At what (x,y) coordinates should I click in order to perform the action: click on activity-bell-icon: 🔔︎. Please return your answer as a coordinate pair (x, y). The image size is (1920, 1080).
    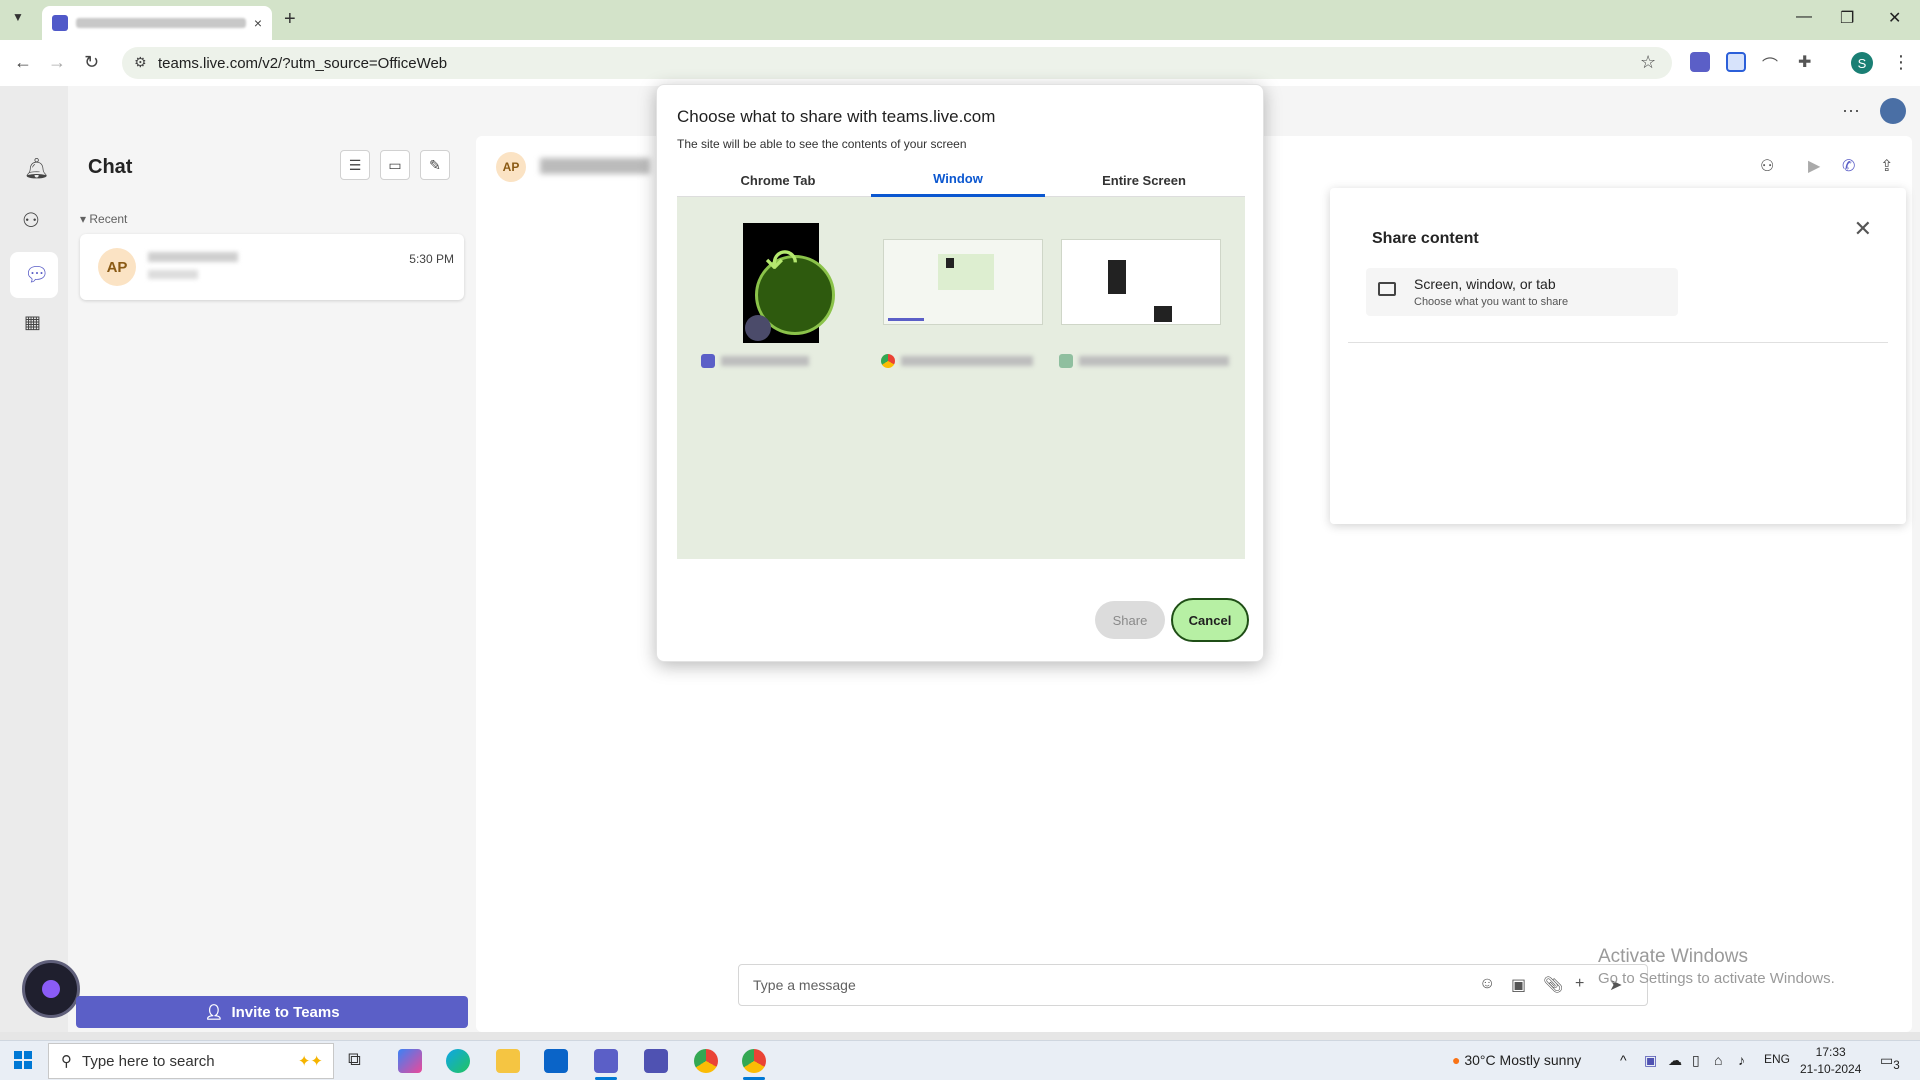
    Looking at the image, I should click on (36, 168).